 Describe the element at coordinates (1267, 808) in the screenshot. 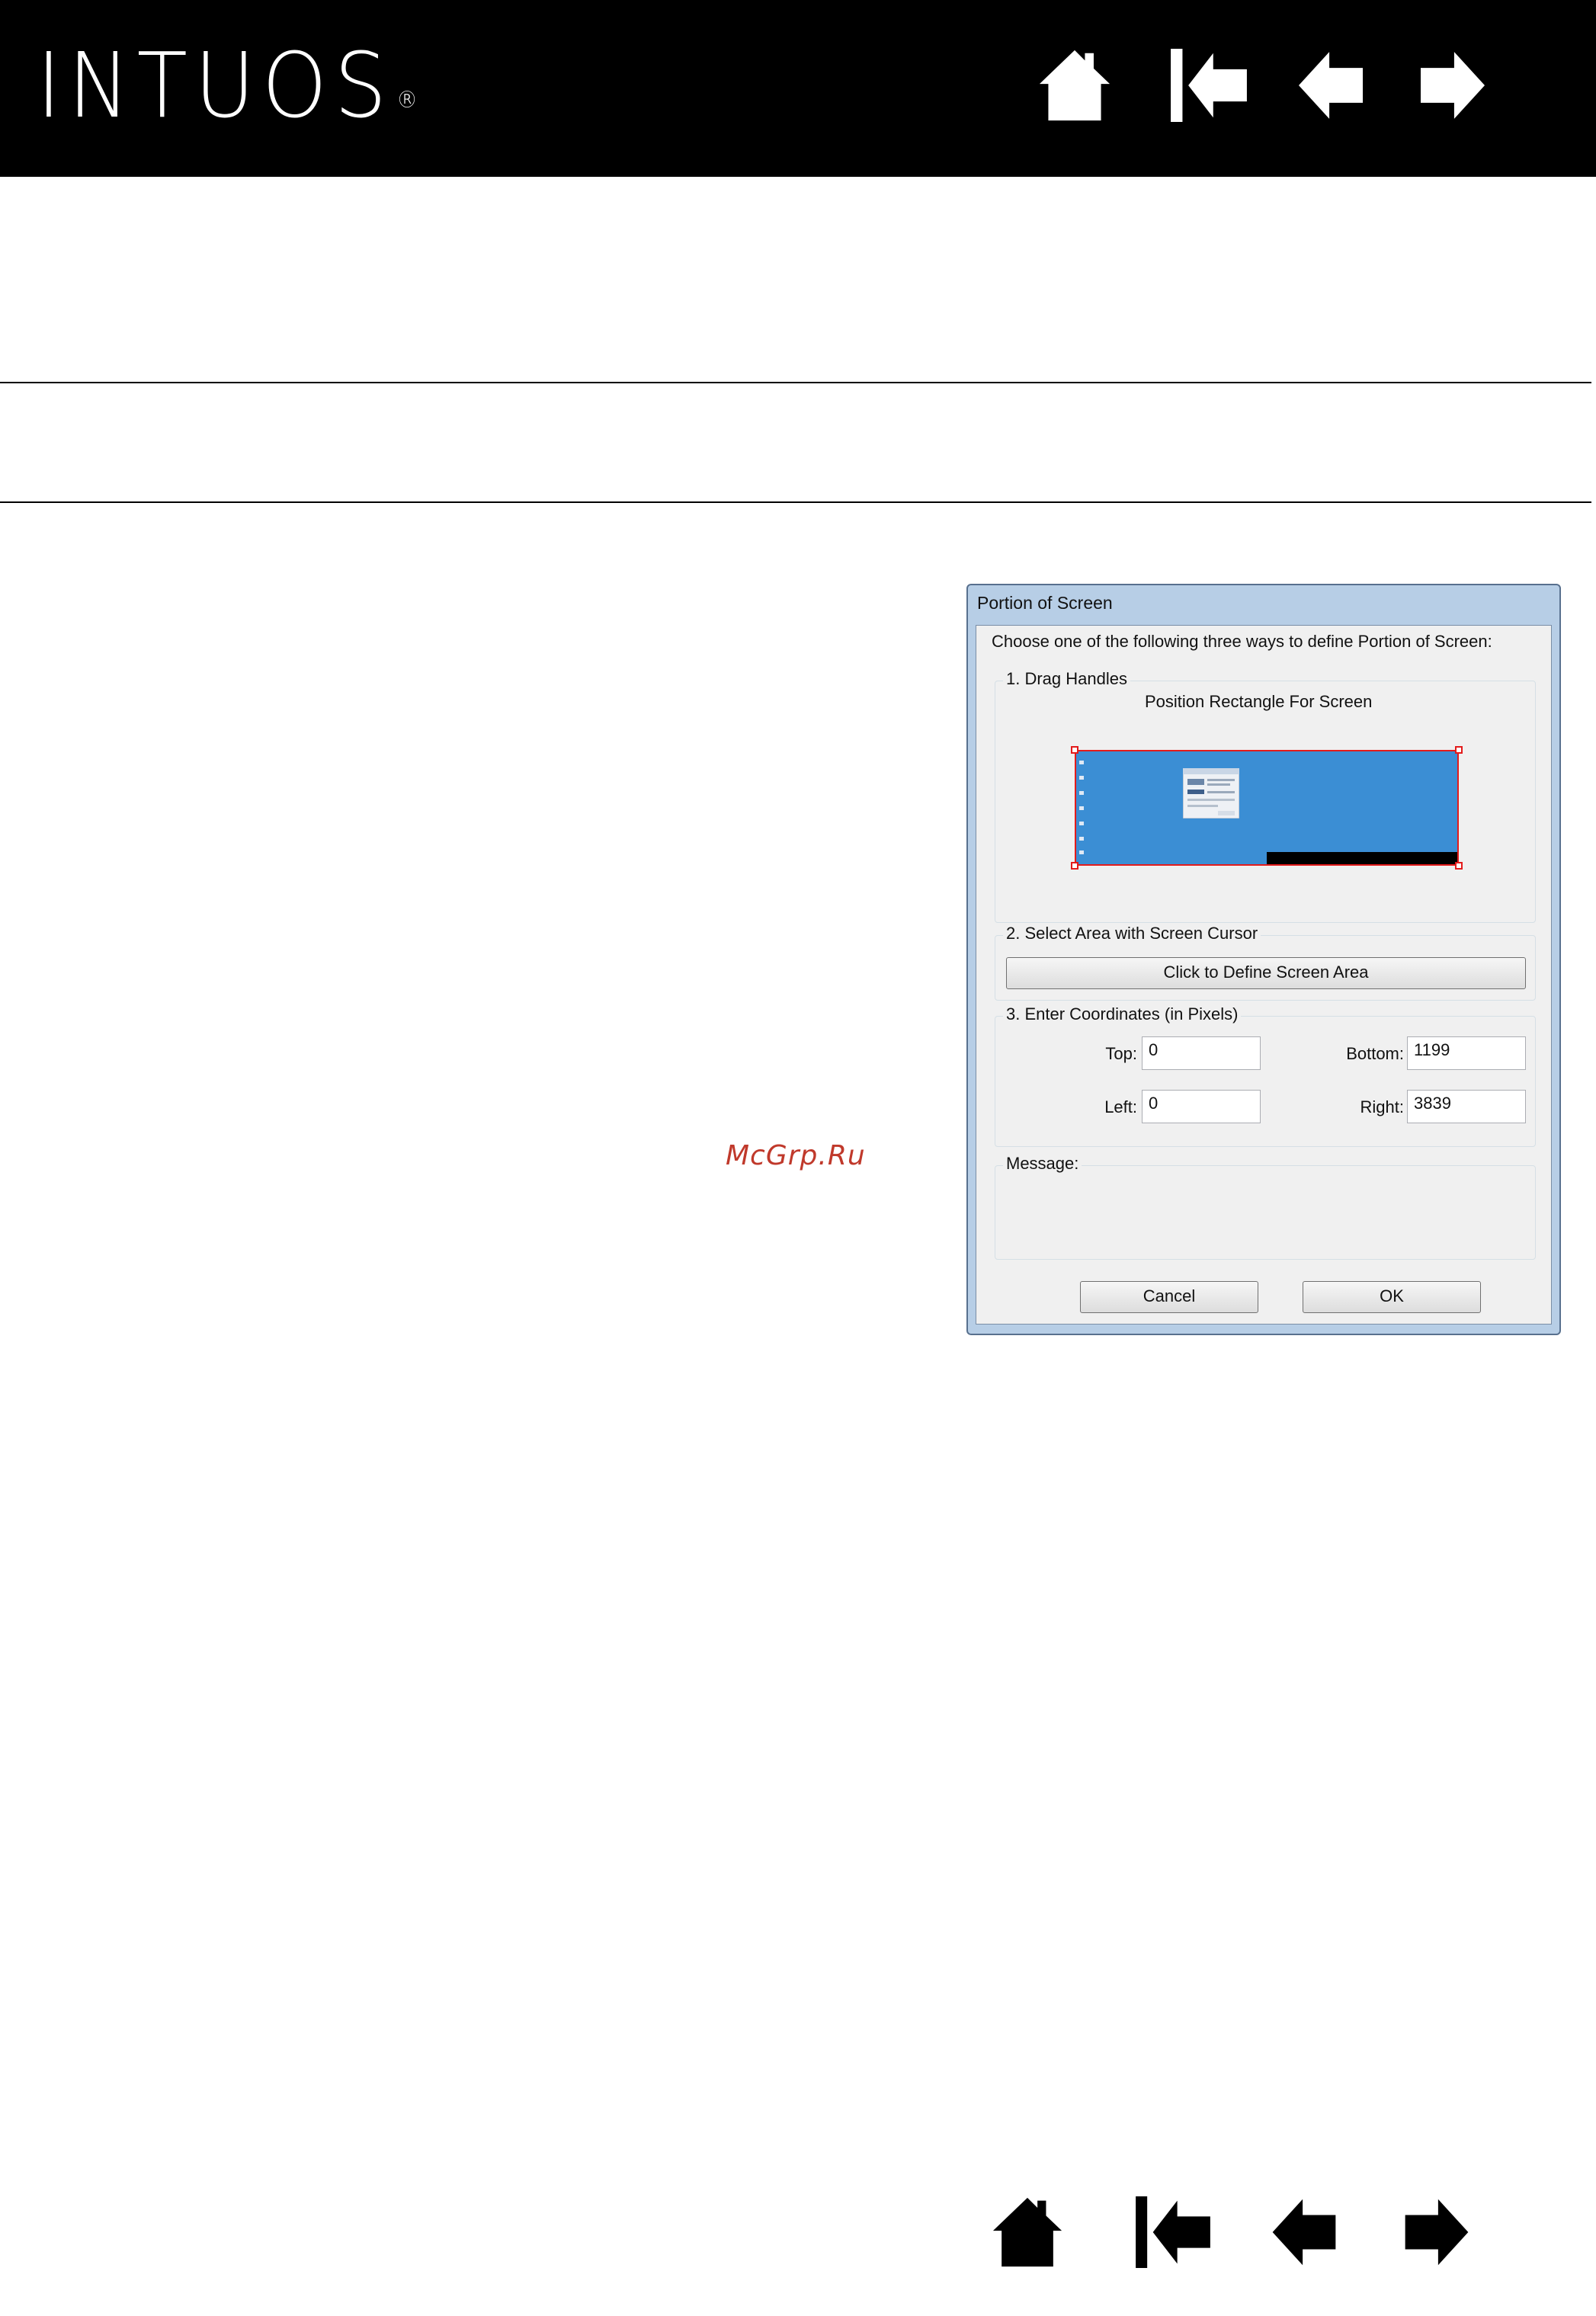

I see `screen-area-rectangle` at that location.